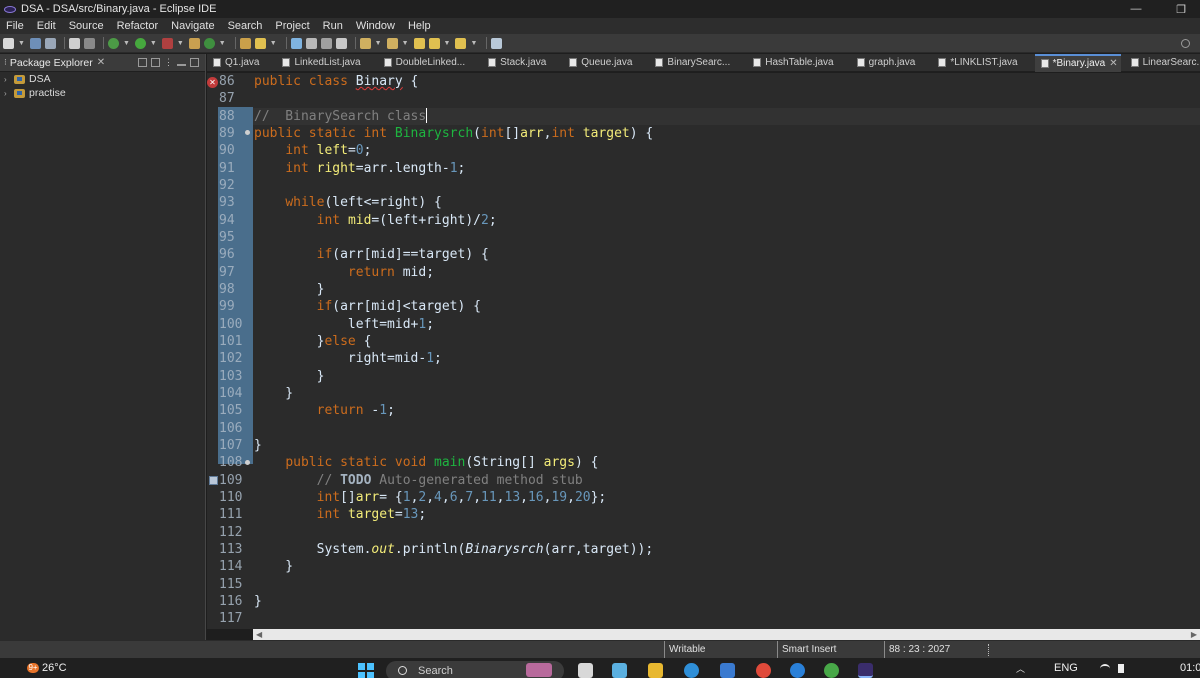 This screenshot has height=678, width=1200. I want to click on menu-file: File, so click(15, 26).